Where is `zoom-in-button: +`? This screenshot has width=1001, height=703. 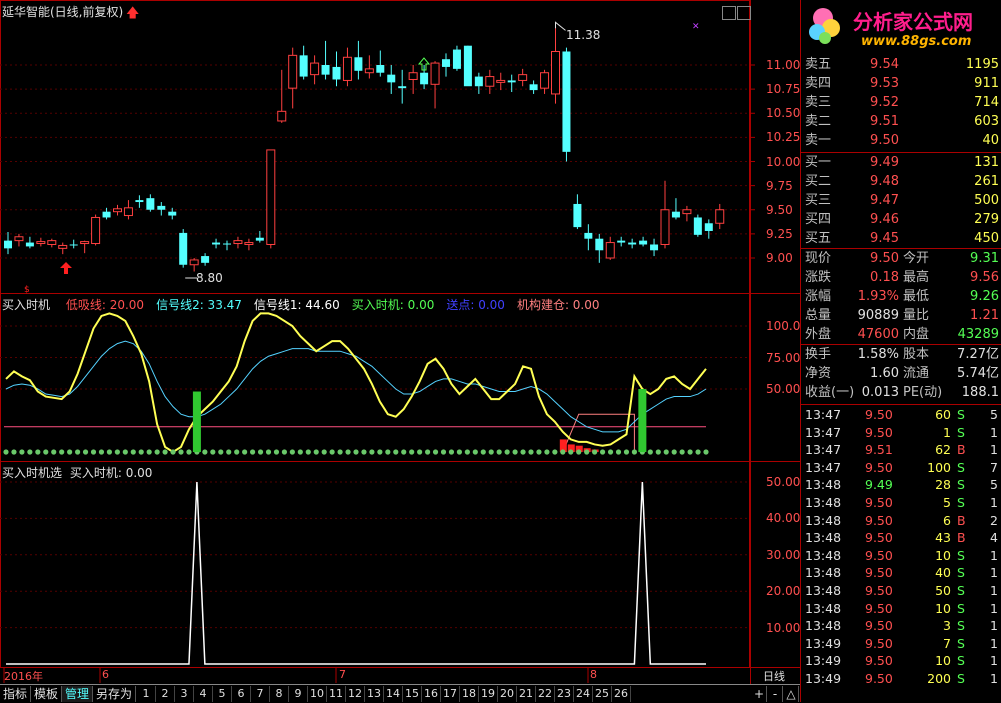
zoom-in-button: + is located at coordinates (759, 694).